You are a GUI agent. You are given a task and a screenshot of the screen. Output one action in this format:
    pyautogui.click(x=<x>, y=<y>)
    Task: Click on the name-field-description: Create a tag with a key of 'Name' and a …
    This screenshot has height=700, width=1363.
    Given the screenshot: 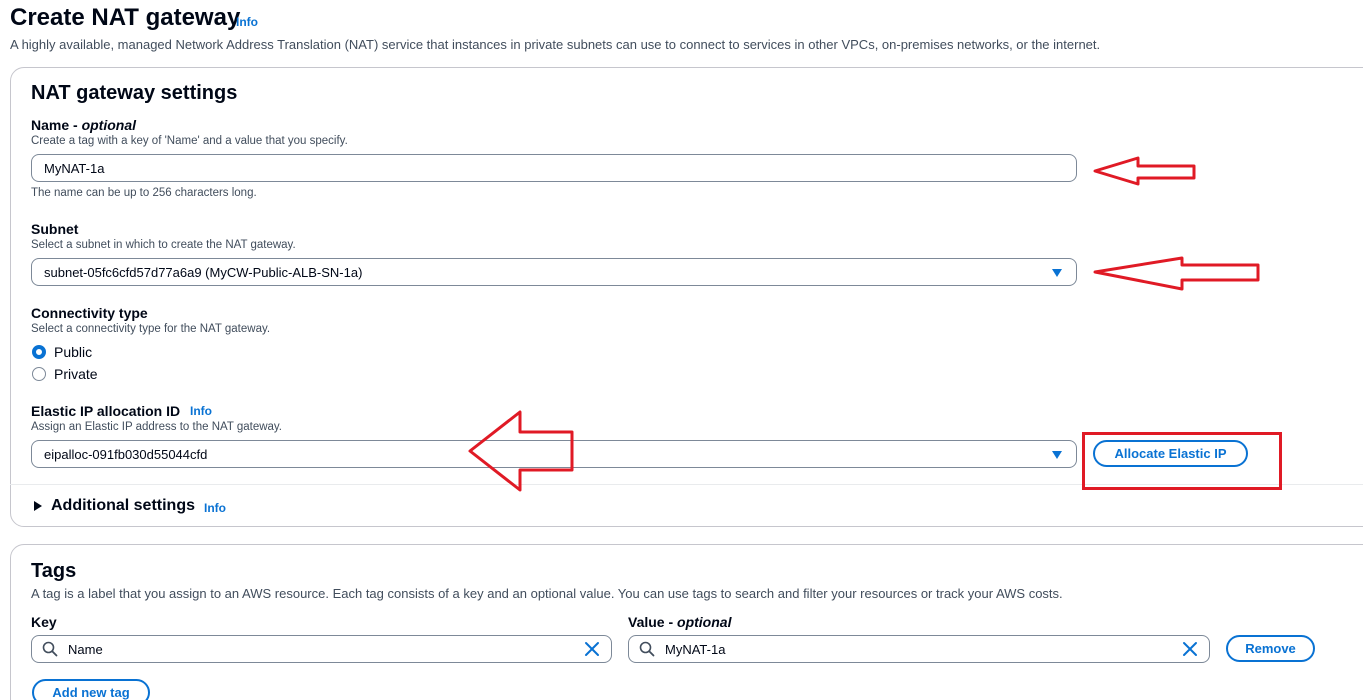 What is the action you would take?
    pyautogui.click(x=189, y=141)
    